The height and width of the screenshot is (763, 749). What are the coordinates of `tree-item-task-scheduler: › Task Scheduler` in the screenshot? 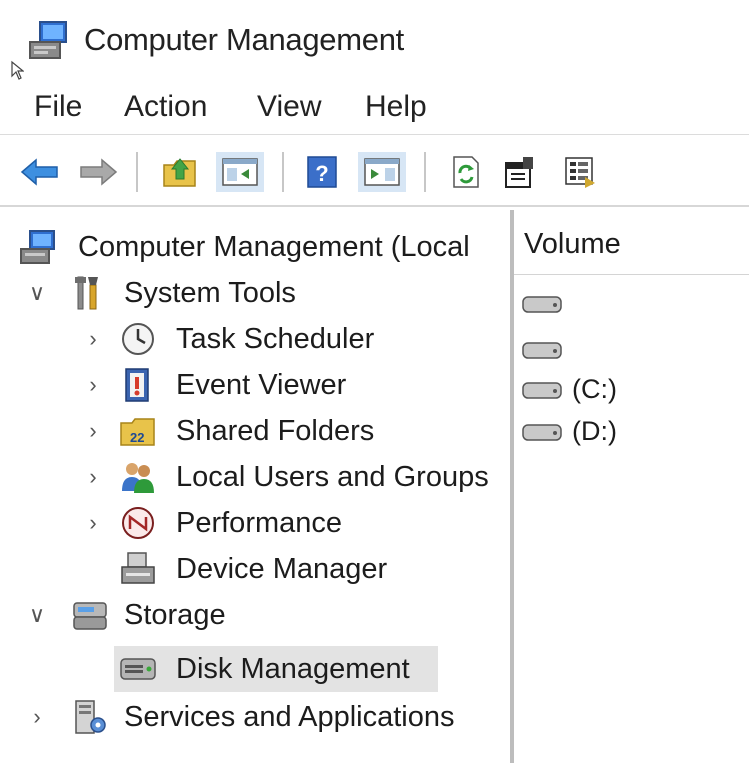 It's located at (252, 339).